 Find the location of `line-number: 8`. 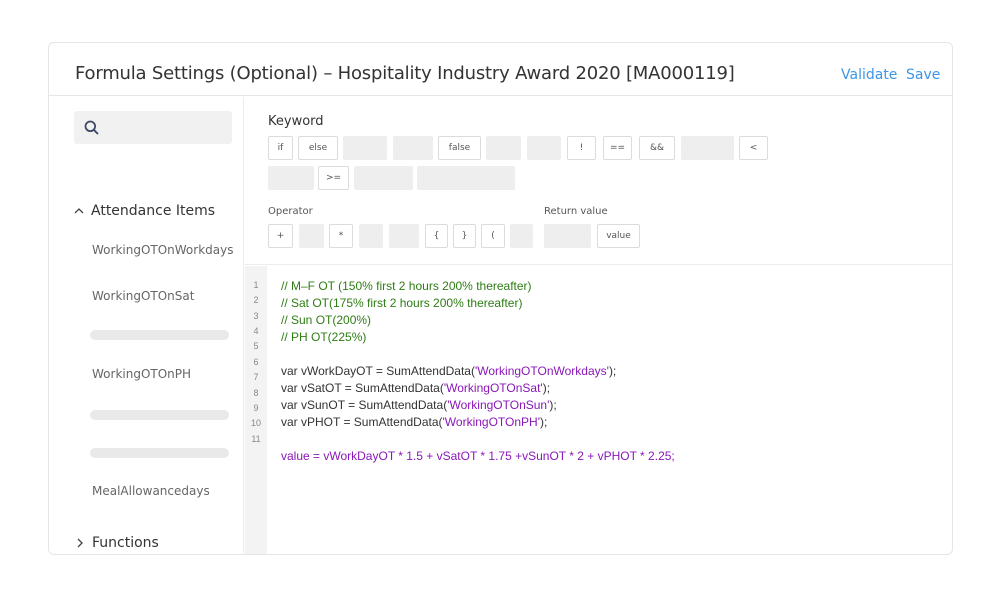

line-number: 8 is located at coordinates (256, 393).